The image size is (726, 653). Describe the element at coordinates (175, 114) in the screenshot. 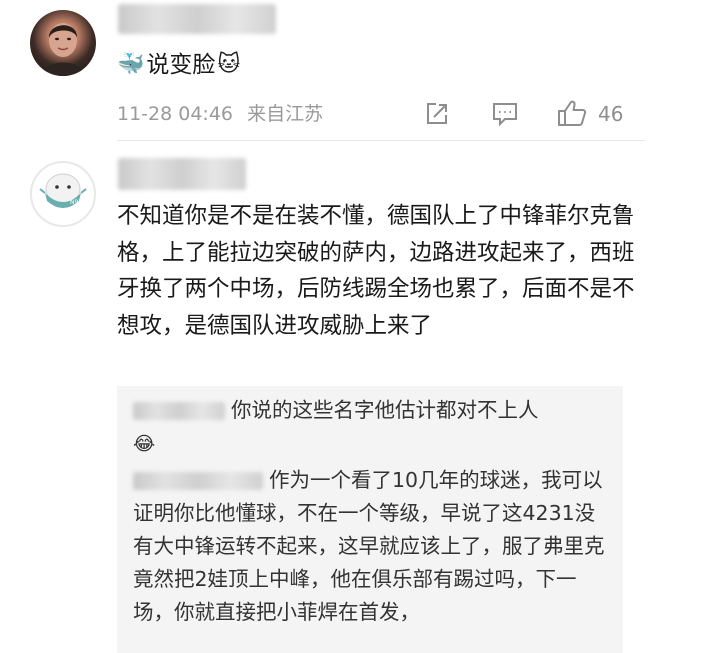

I see `timestamp: 11-28 04:46` at that location.